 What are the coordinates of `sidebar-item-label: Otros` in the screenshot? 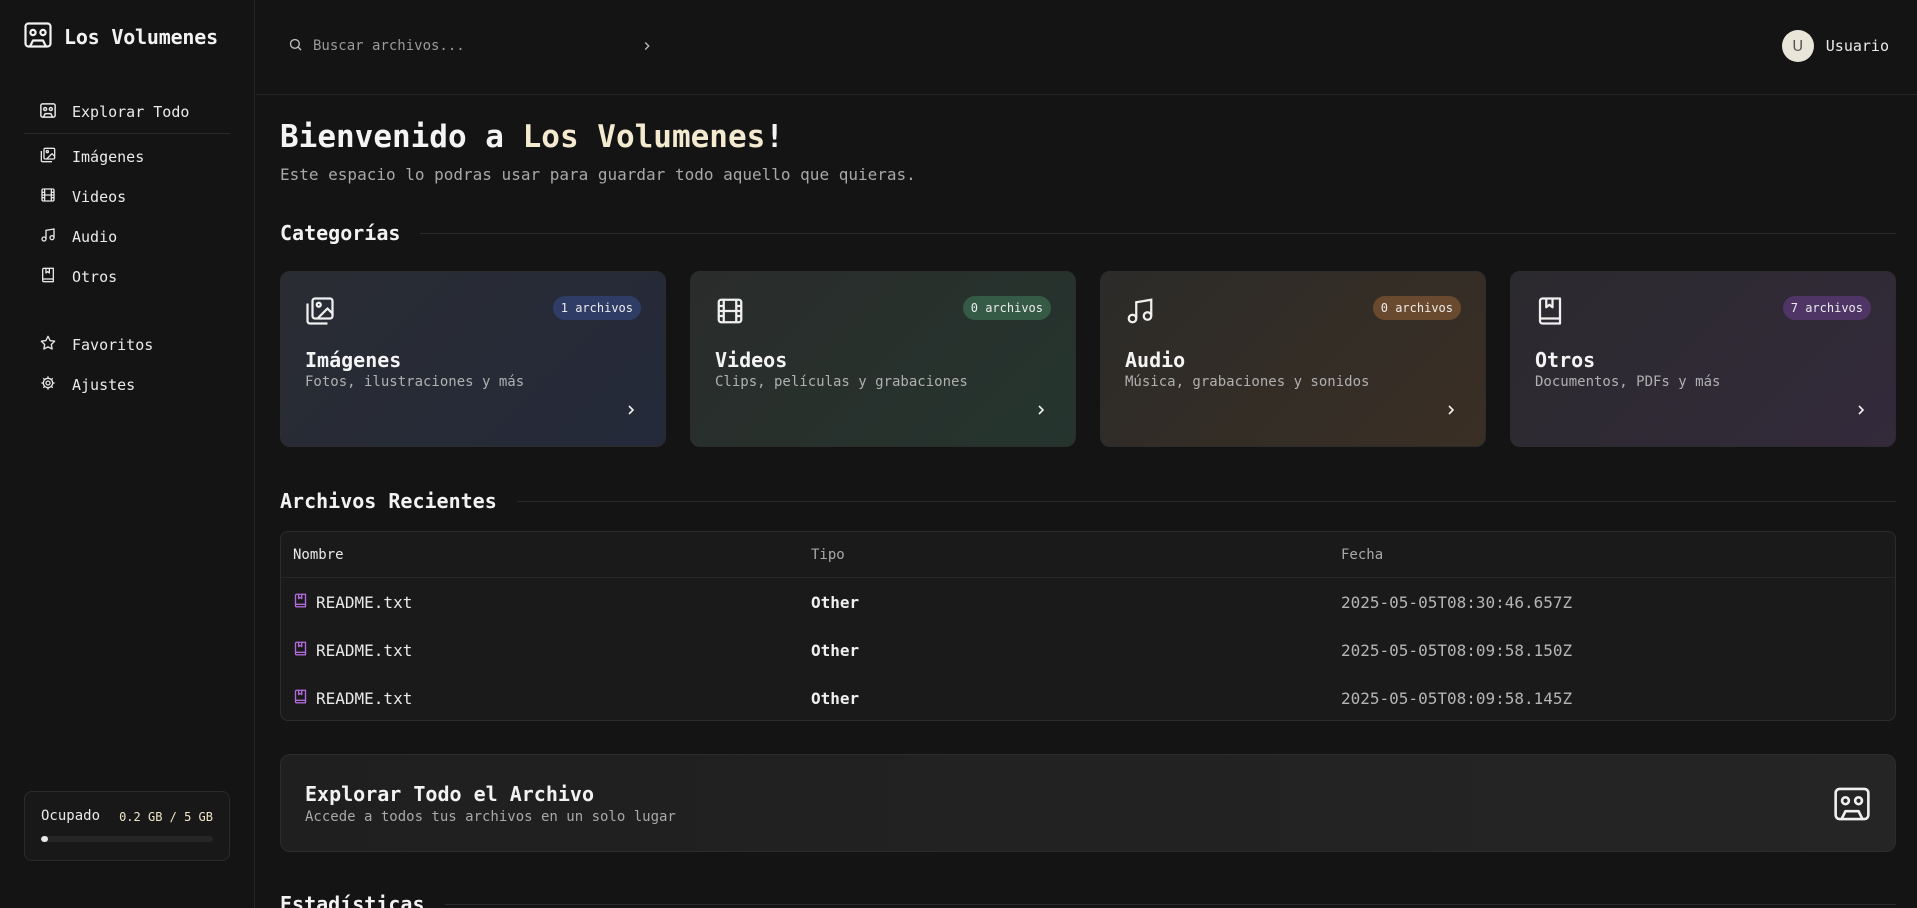 It's located at (95, 277).